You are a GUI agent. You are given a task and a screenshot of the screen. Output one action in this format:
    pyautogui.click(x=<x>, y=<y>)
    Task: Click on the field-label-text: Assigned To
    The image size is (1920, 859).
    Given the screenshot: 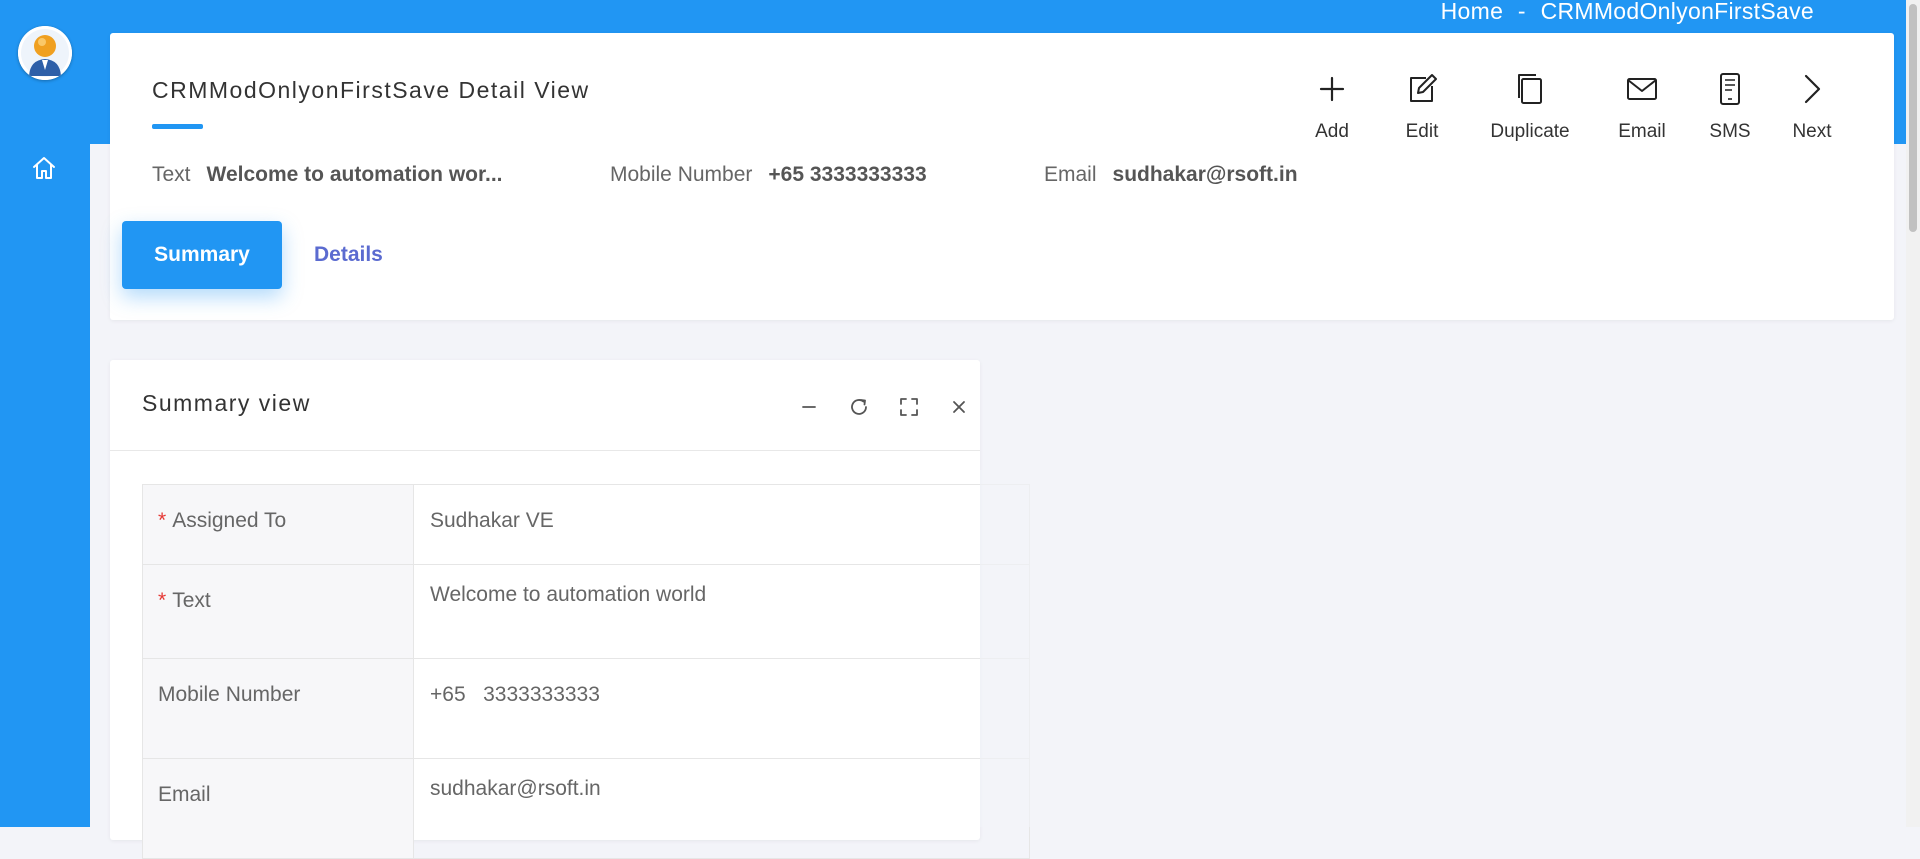 What is the action you would take?
    pyautogui.click(x=229, y=520)
    